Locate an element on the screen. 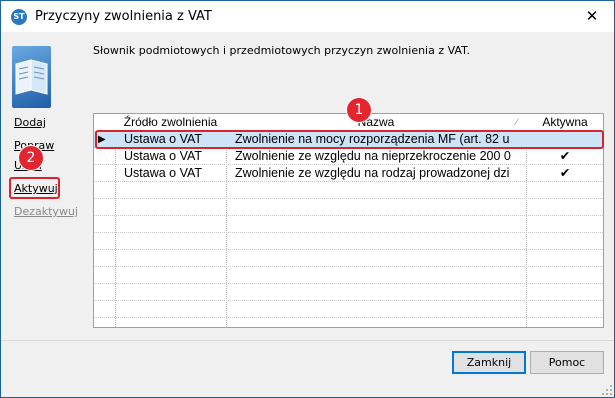  activate-highlight is located at coordinates (34, 188).